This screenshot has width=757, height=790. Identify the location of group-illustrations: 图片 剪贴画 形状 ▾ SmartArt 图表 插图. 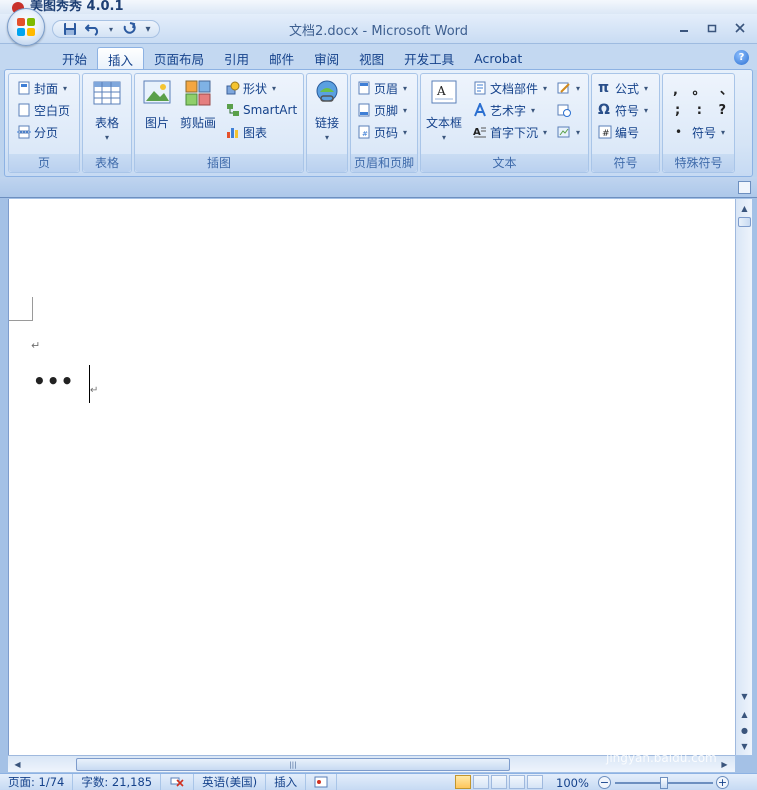
(219, 123).